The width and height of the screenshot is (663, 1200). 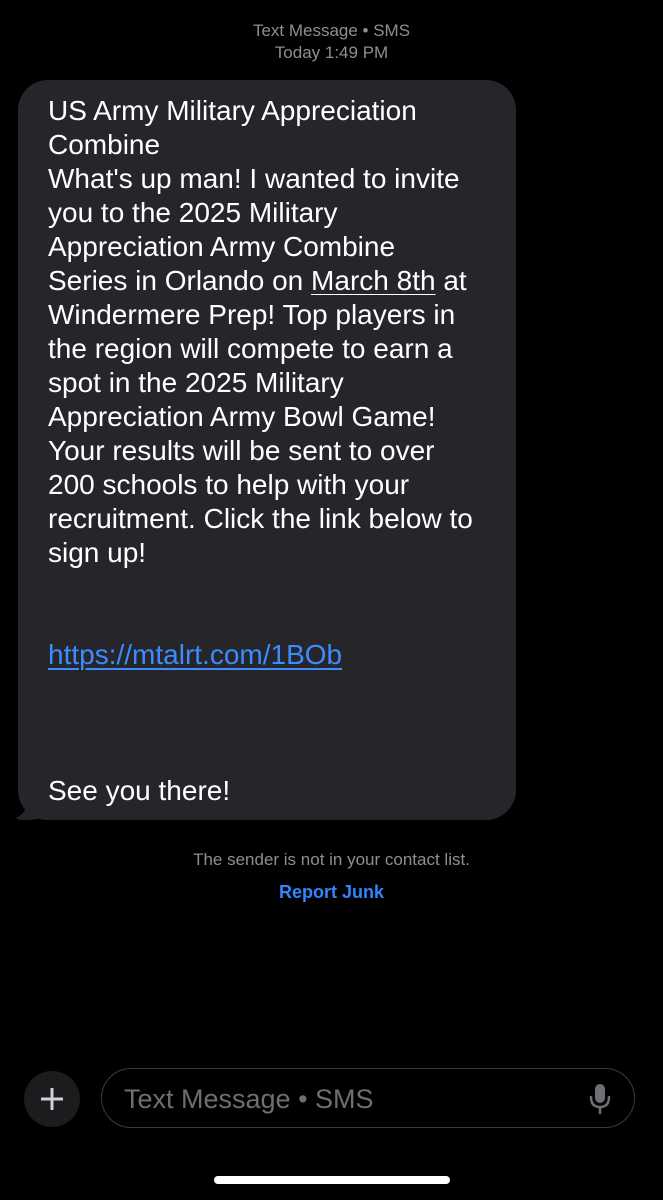 What do you see at coordinates (331, 859) in the screenshot?
I see `unknown-sender-note: The sender is not in your contact list.` at bounding box center [331, 859].